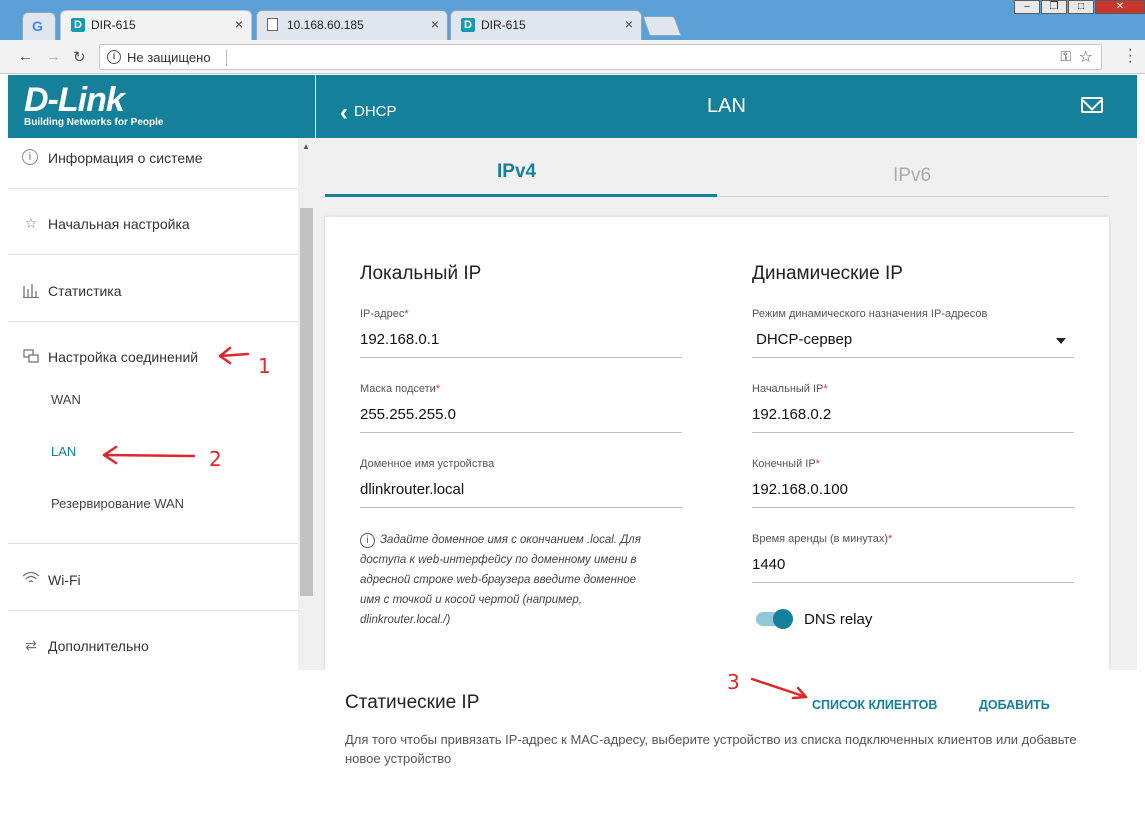 The height and width of the screenshot is (828, 1145). I want to click on ip-version-tabs: IPv4 IPv6, so click(717, 170).